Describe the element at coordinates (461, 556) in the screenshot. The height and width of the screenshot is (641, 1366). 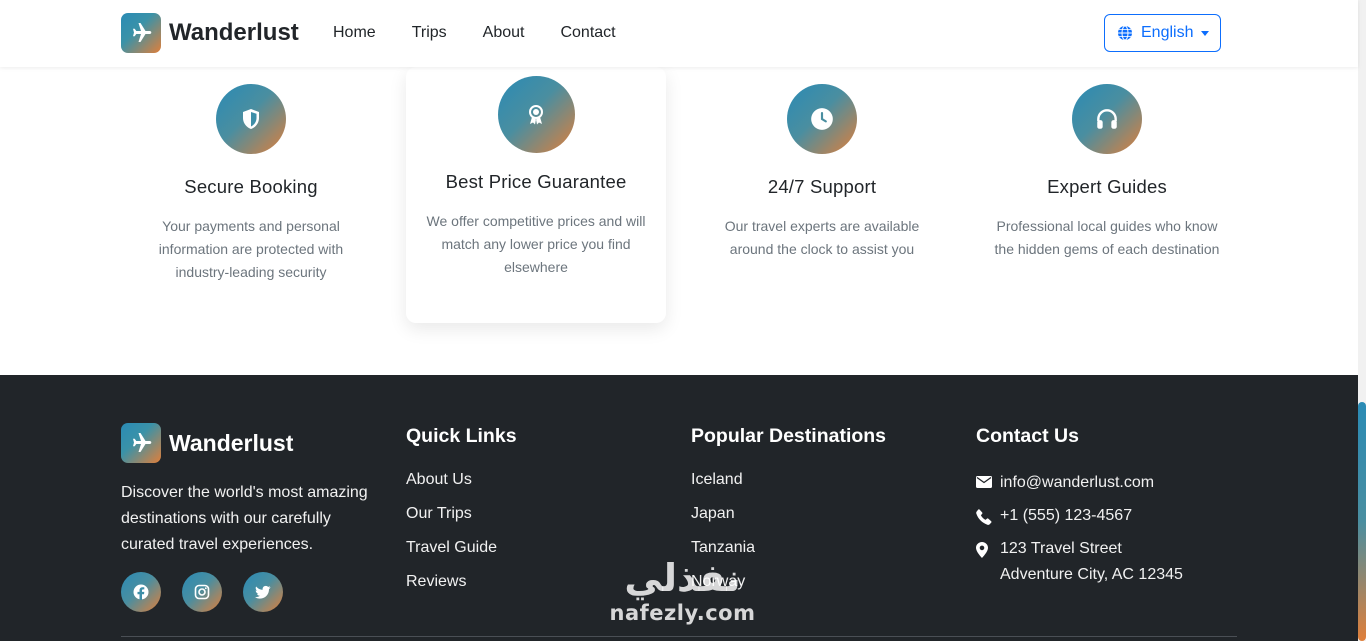
I see `footer-link-travel-guide: Travel Guide` at that location.